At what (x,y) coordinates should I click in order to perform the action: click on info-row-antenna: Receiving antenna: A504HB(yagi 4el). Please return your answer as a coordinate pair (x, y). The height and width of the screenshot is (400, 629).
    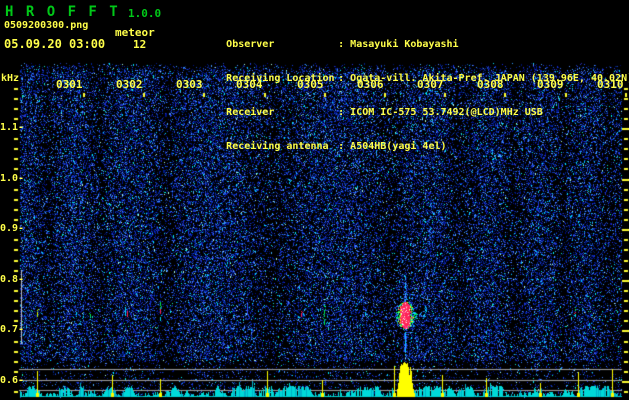
    Looking at the image, I should click on (403, 140).